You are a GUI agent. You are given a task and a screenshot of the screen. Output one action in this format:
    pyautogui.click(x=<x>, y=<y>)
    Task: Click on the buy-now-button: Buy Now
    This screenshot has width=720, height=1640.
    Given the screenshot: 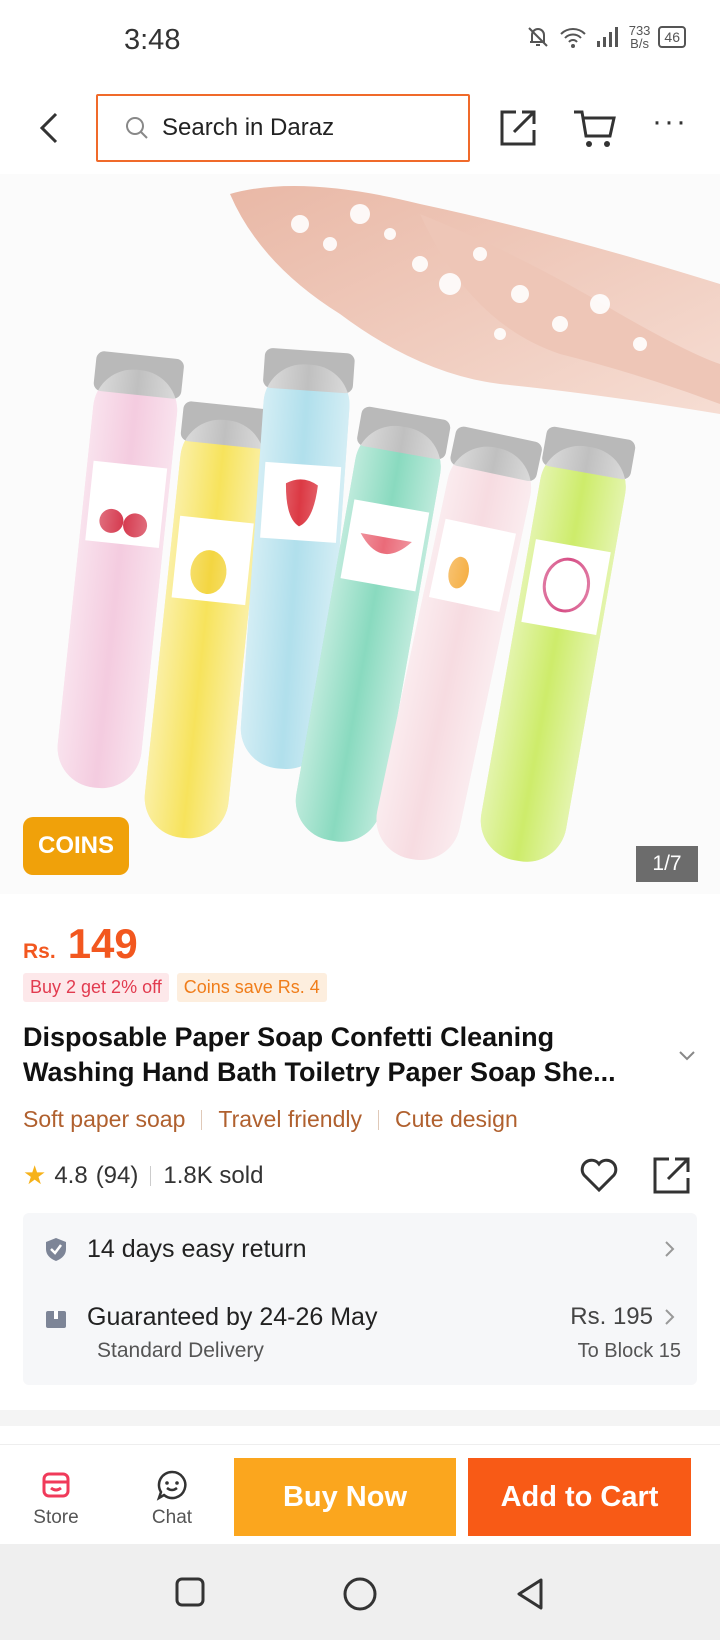 What is the action you would take?
    pyautogui.click(x=345, y=1497)
    